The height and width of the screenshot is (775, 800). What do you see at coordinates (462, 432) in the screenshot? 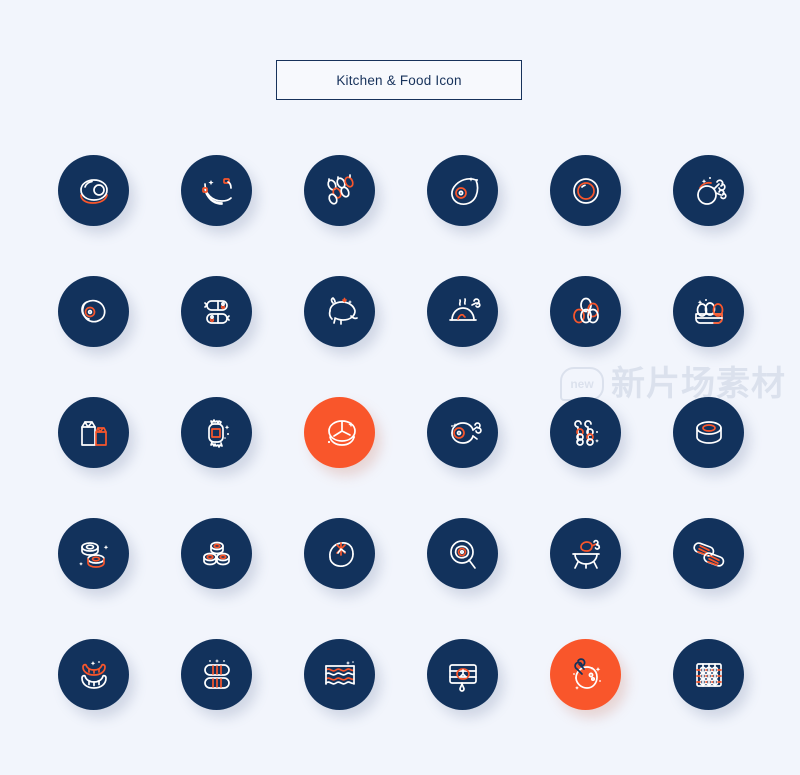
I see `ham-leg-icon` at bounding box center [462, 432].